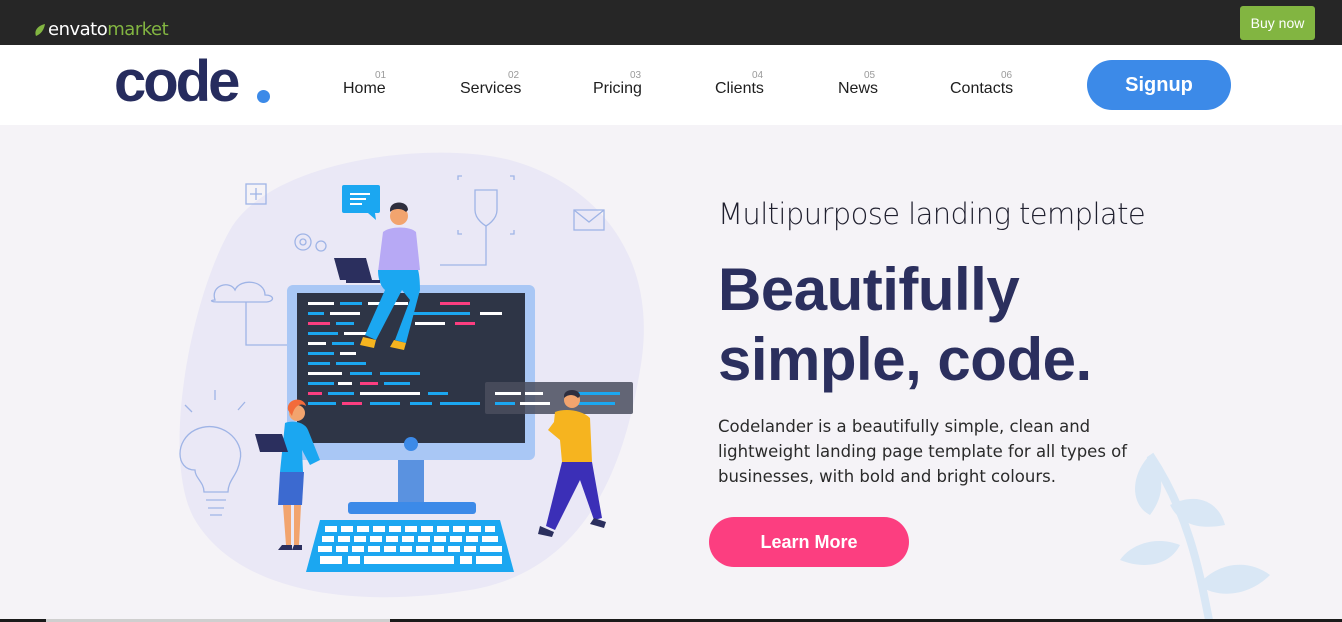  What do you see at coordinates (671, 22) in the screenshot?
I see `envato-bar: envato market Buy now` at bounding box center [671, 22].